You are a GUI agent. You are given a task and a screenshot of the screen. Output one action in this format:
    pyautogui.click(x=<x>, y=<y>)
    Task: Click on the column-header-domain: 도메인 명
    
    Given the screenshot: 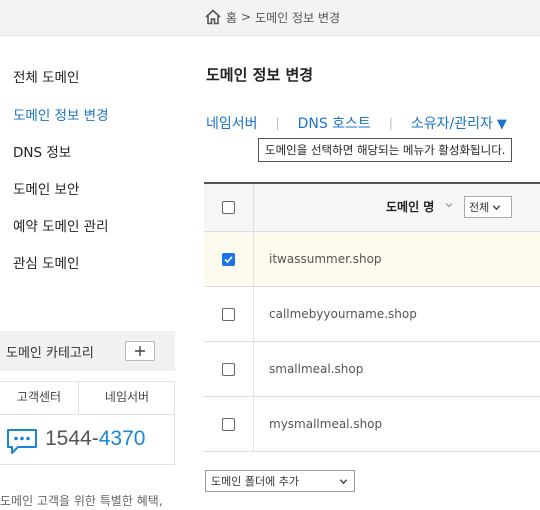 What is the action you would take?
    pyautogui.click(x=410, y=207)
    